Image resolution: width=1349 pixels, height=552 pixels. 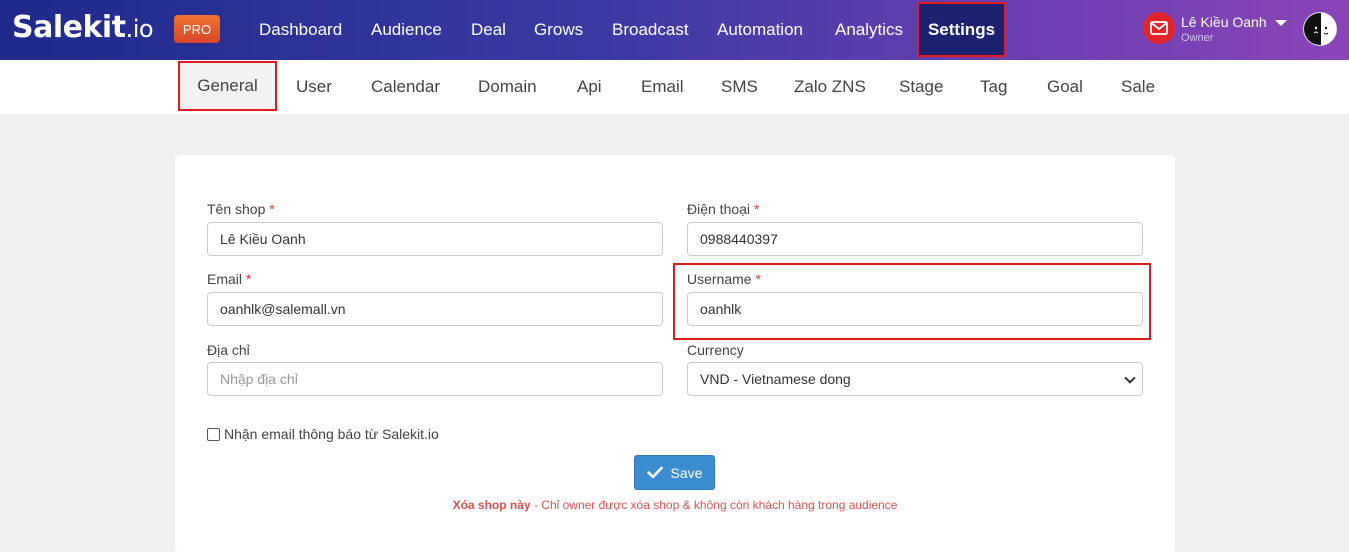 I want to click on salekit-logo: Salekit.io, so click(x=83, y=27).